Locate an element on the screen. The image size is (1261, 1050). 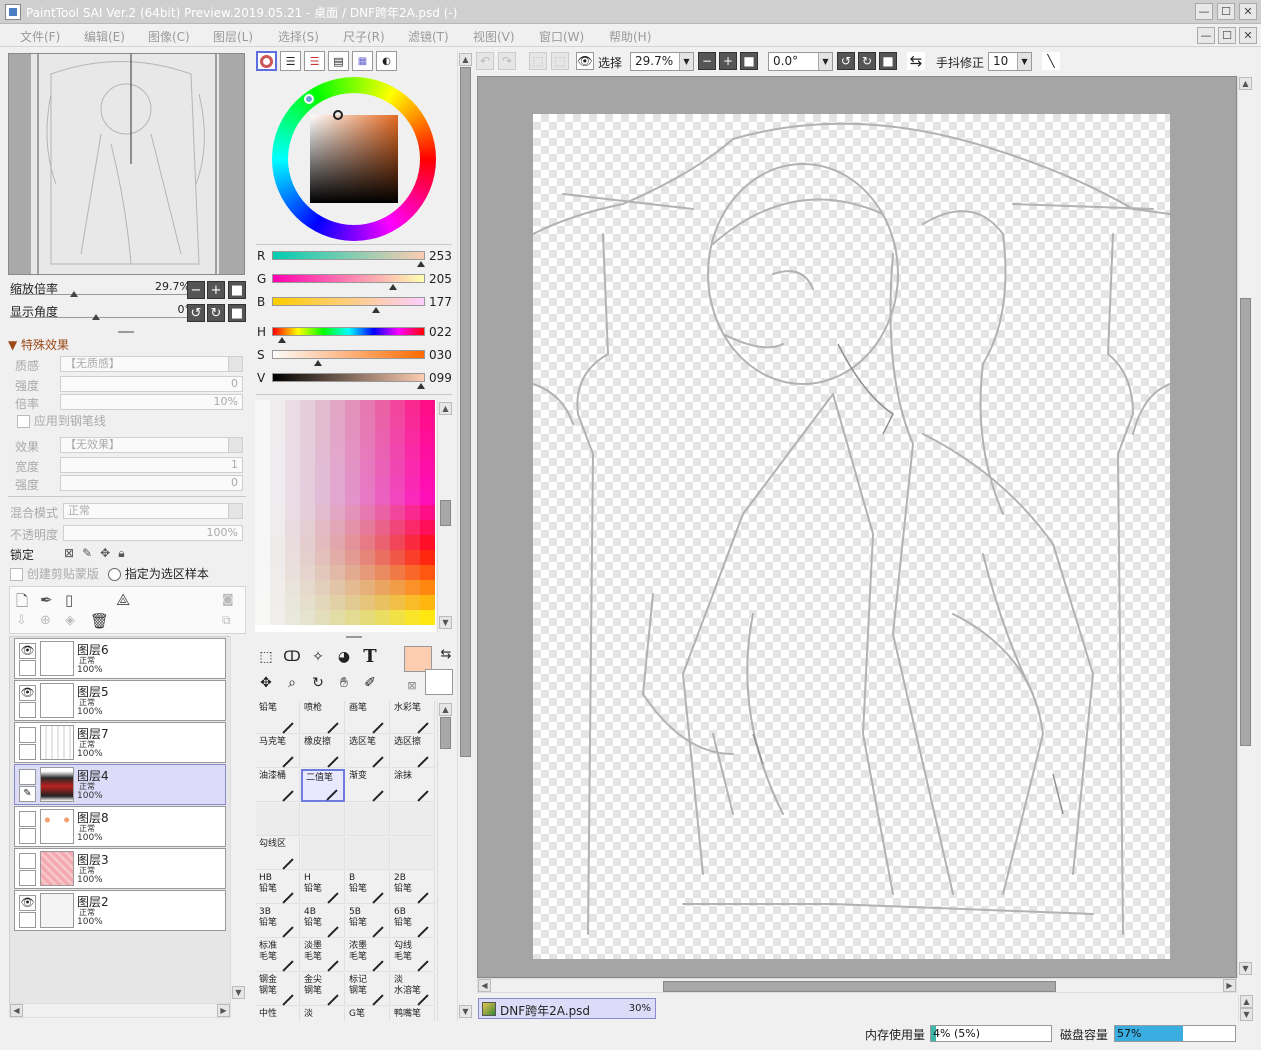
brush-slot: 铅笔 is located at coordinates (278, 717).